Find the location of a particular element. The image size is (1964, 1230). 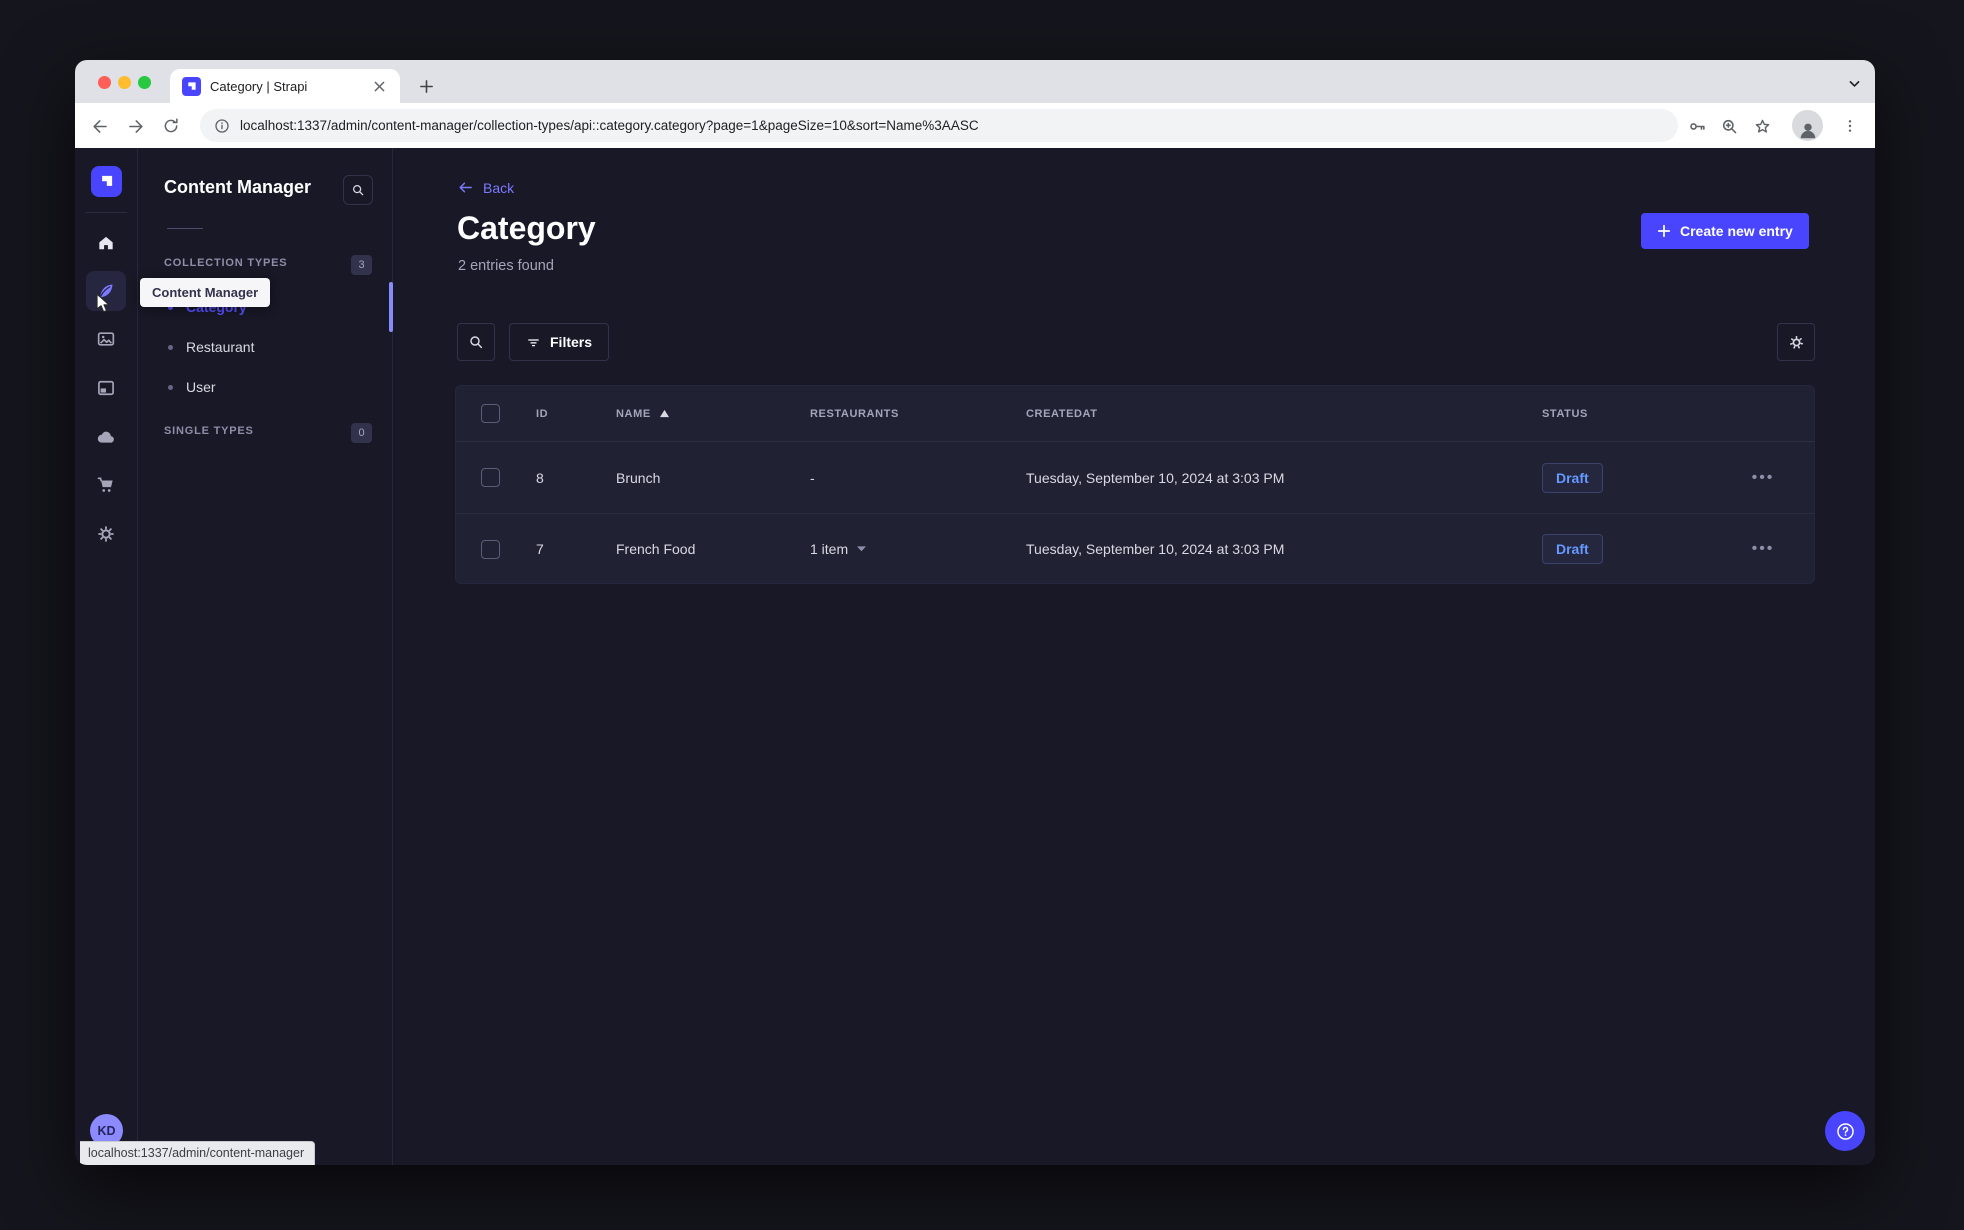

page-info-icon is located at coordinates (222, 126).